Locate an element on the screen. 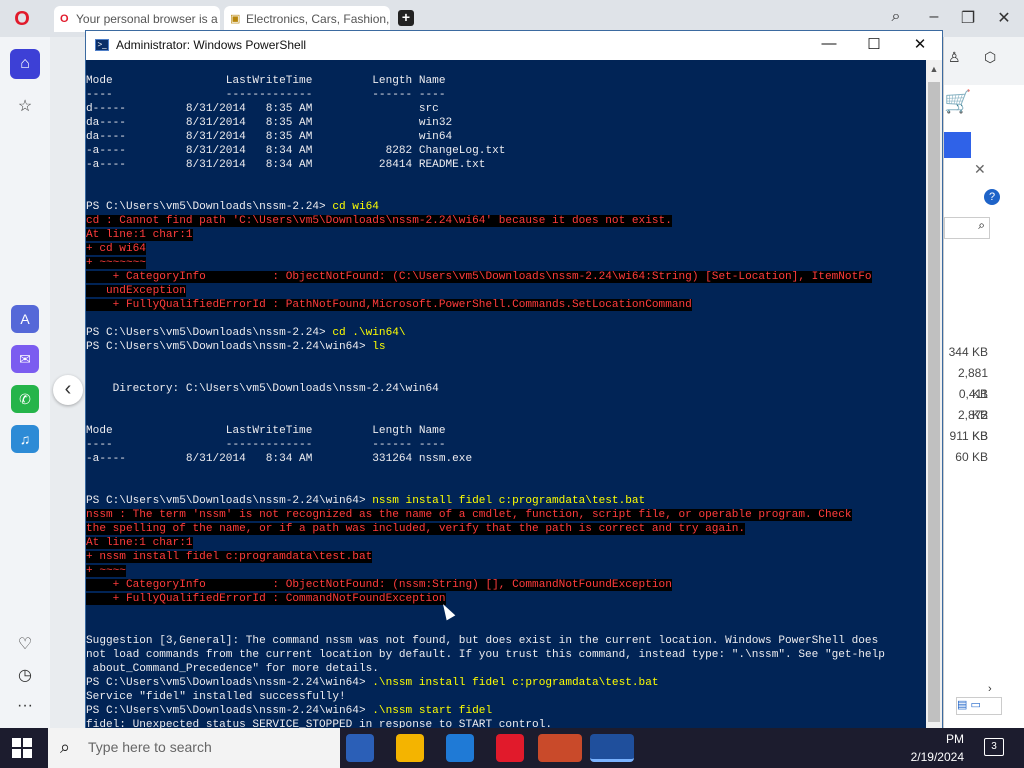  opera-sidebar: ⌂ ☆ A ✉ ✆ ♫ ♡ ◷ ··· is located at coordinates (25, 382).